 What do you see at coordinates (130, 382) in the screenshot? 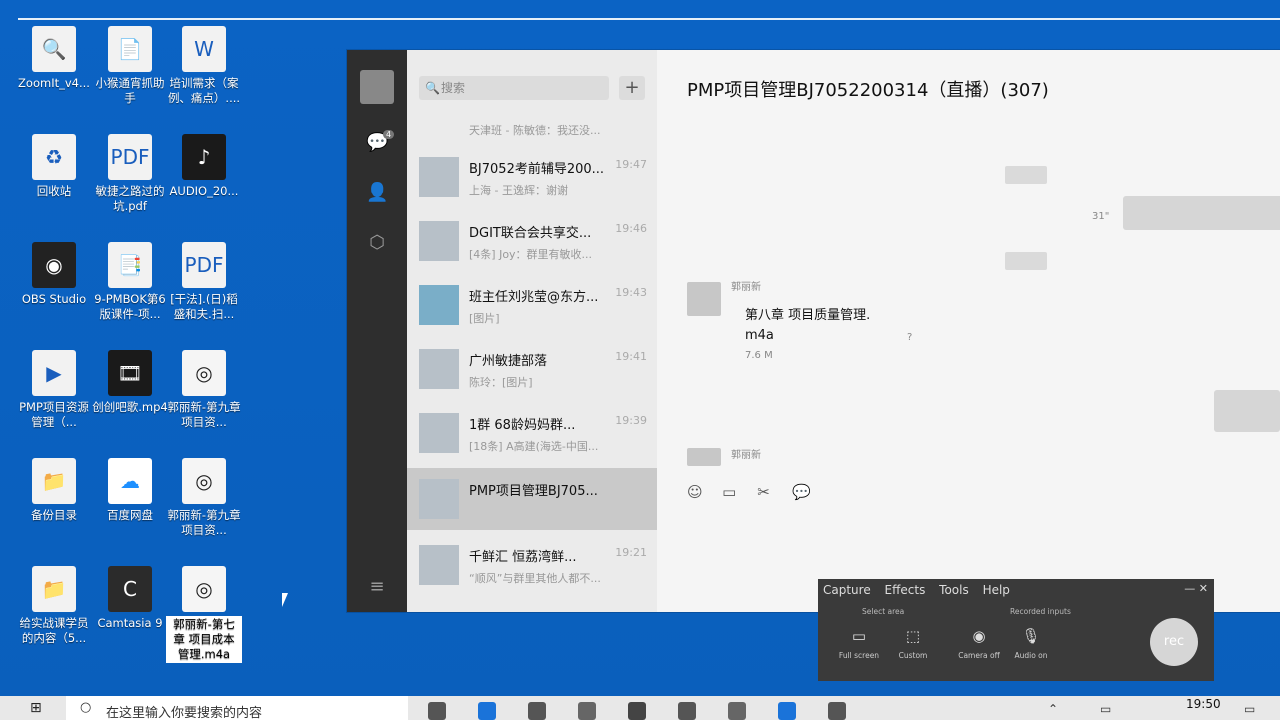
I see `desktop-icon-mp4: 🎞 创创吧歌.mp4` at bounding box center [130, 382].